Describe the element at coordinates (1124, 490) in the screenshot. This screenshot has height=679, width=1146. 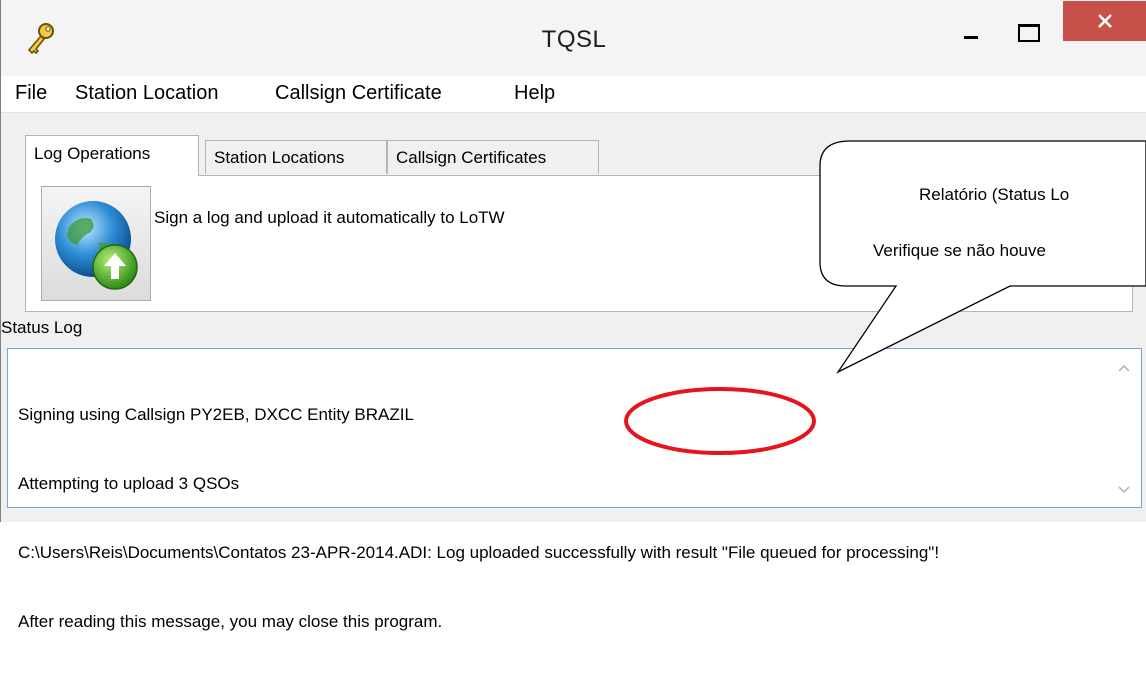
I see `scroll-down-icon` at that location.